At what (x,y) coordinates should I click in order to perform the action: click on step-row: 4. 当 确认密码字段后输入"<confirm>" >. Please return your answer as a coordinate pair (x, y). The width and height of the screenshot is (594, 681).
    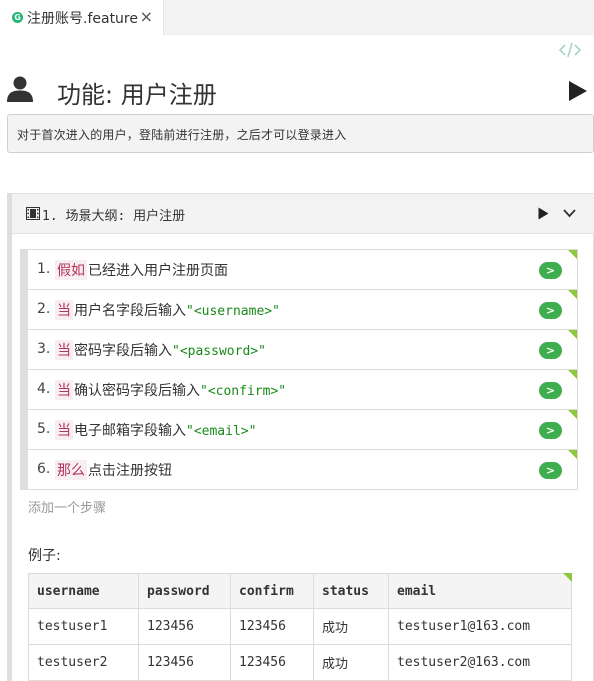
    Looking at the image, I should click on (299, 389).